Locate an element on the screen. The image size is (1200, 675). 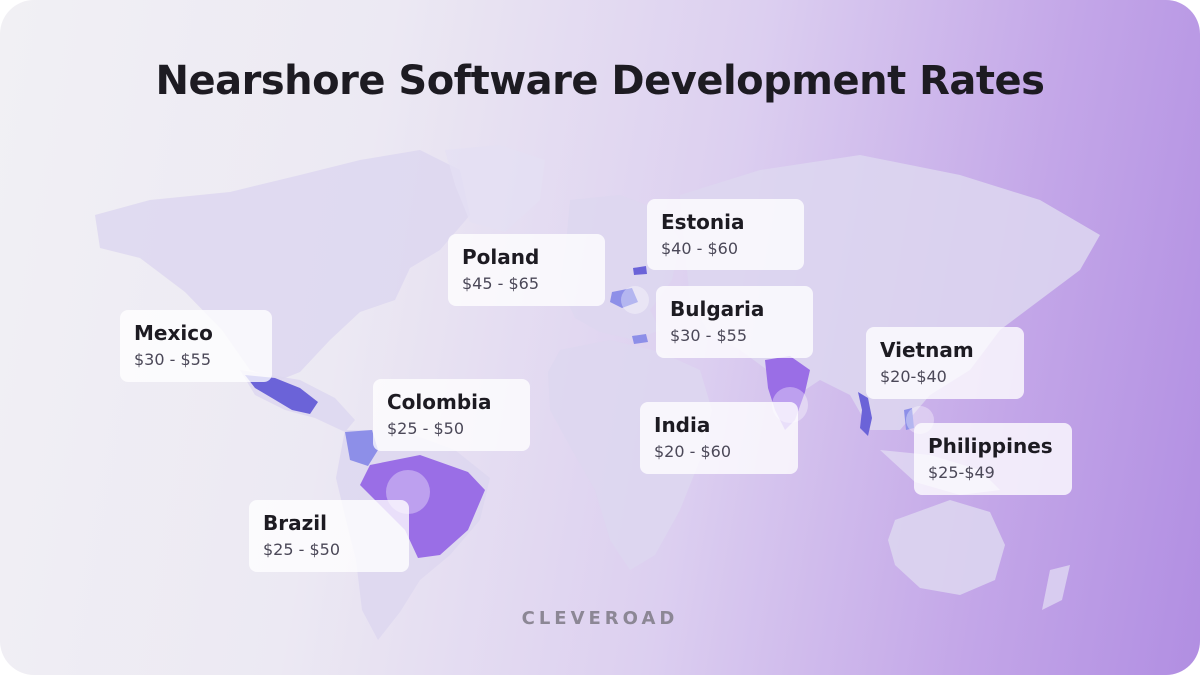
brand-logo-text: CLEVEROAD is located at coordinates (600, 618).